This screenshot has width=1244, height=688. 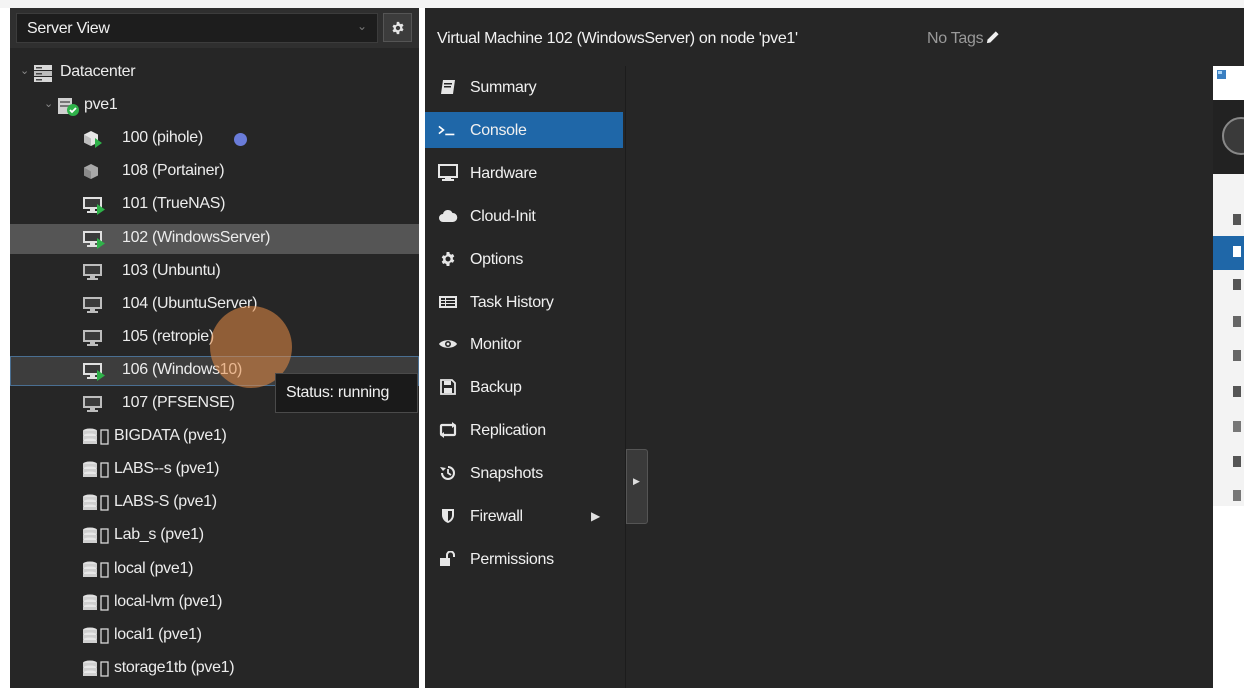 I want to click on nav-item-snapshots: Snapshots, so click(x=524, y=473).